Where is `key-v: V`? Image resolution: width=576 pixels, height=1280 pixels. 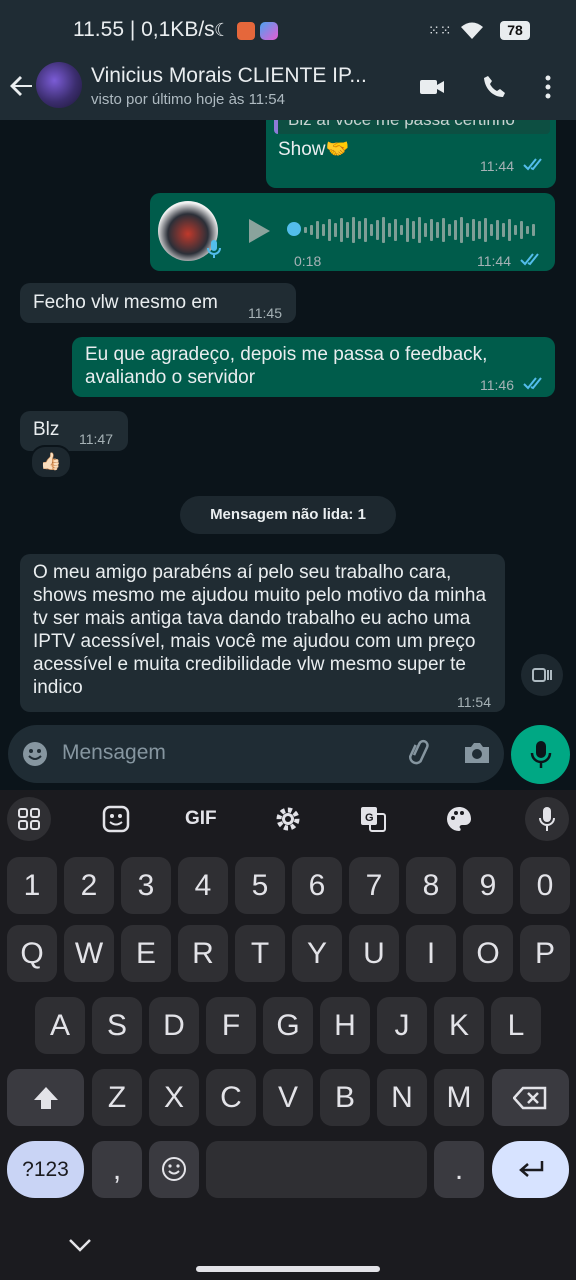 key-v: V is located at coordinates (288, 1097).